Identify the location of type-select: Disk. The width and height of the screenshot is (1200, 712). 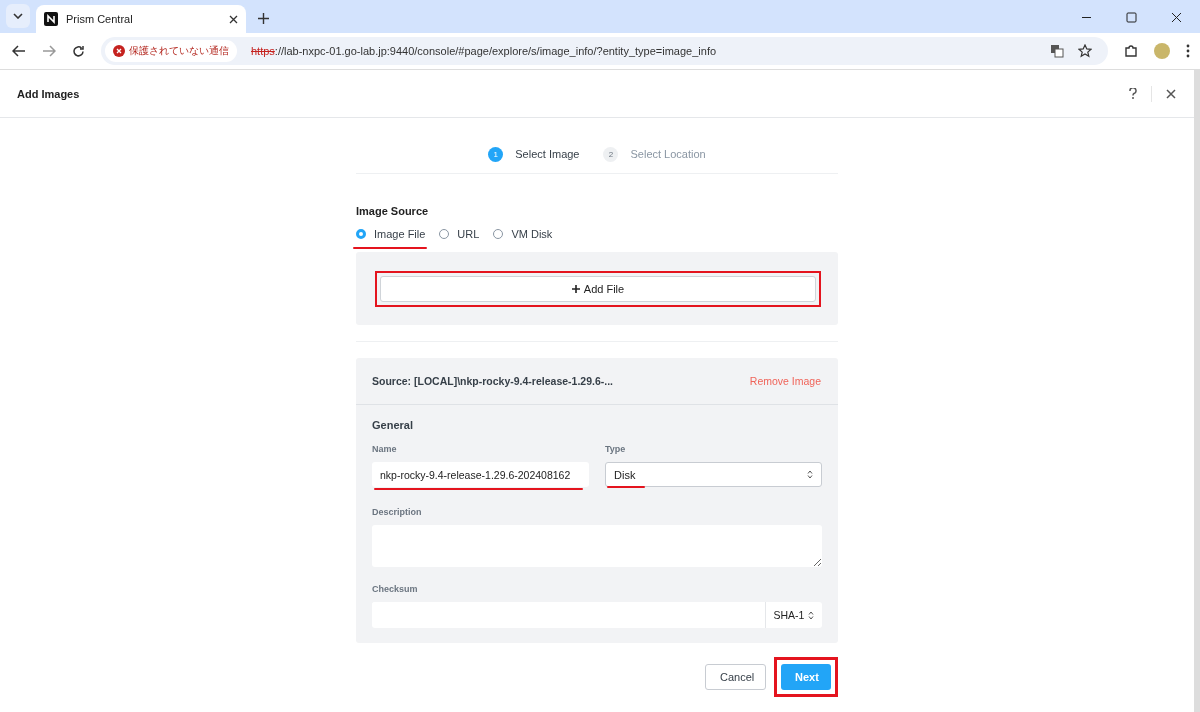
(713, 474).